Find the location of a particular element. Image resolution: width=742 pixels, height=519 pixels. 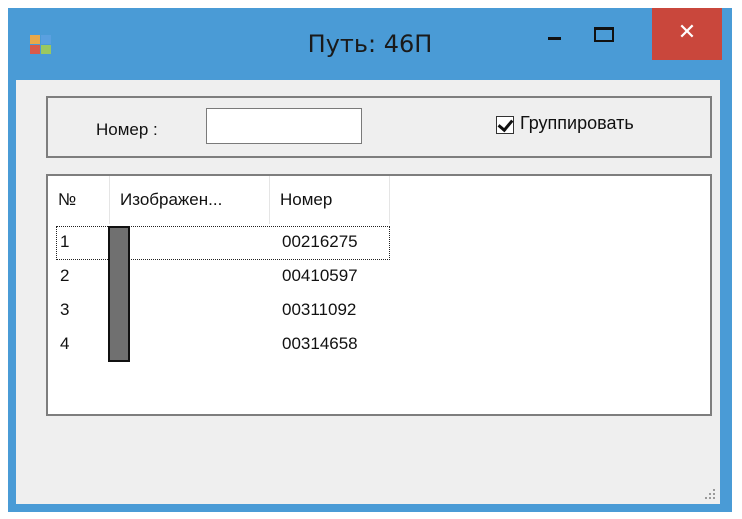

close-button: ✕ is located at coordinates (687, 34).